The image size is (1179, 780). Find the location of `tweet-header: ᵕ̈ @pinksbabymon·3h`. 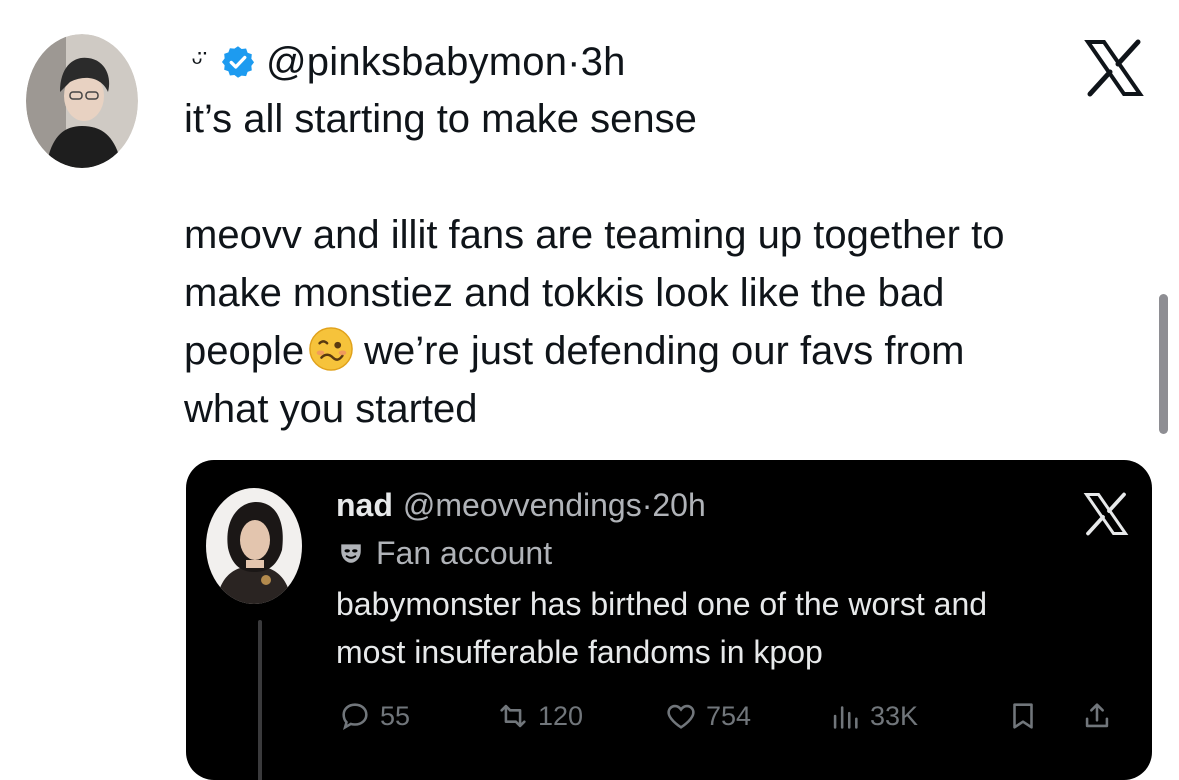

tweet-header: ᵕ̈ @pinksbabymon·3h is located at coordinates (405, 62).